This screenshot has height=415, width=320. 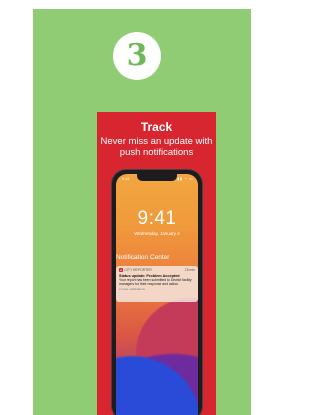 I want to click on notification-more: 2 more notifications, so click(x=132, y=289).